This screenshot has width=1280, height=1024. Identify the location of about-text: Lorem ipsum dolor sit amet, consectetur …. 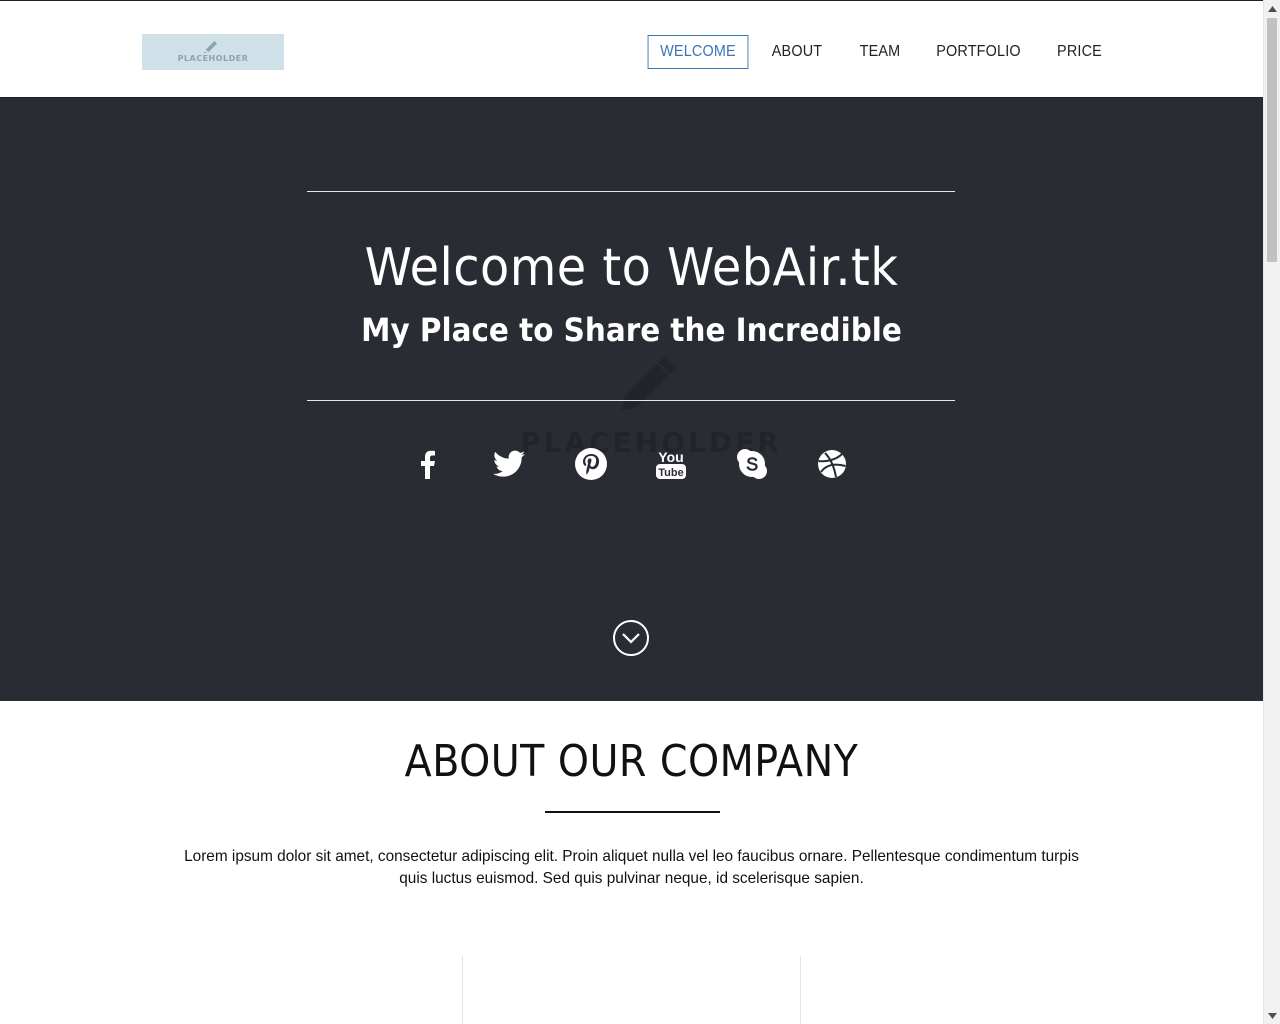
(631, 867).